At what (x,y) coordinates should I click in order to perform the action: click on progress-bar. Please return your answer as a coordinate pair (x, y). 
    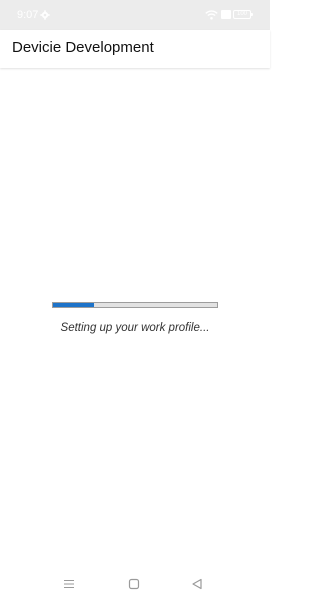
    Looking at the image, I should click on (135, 305).